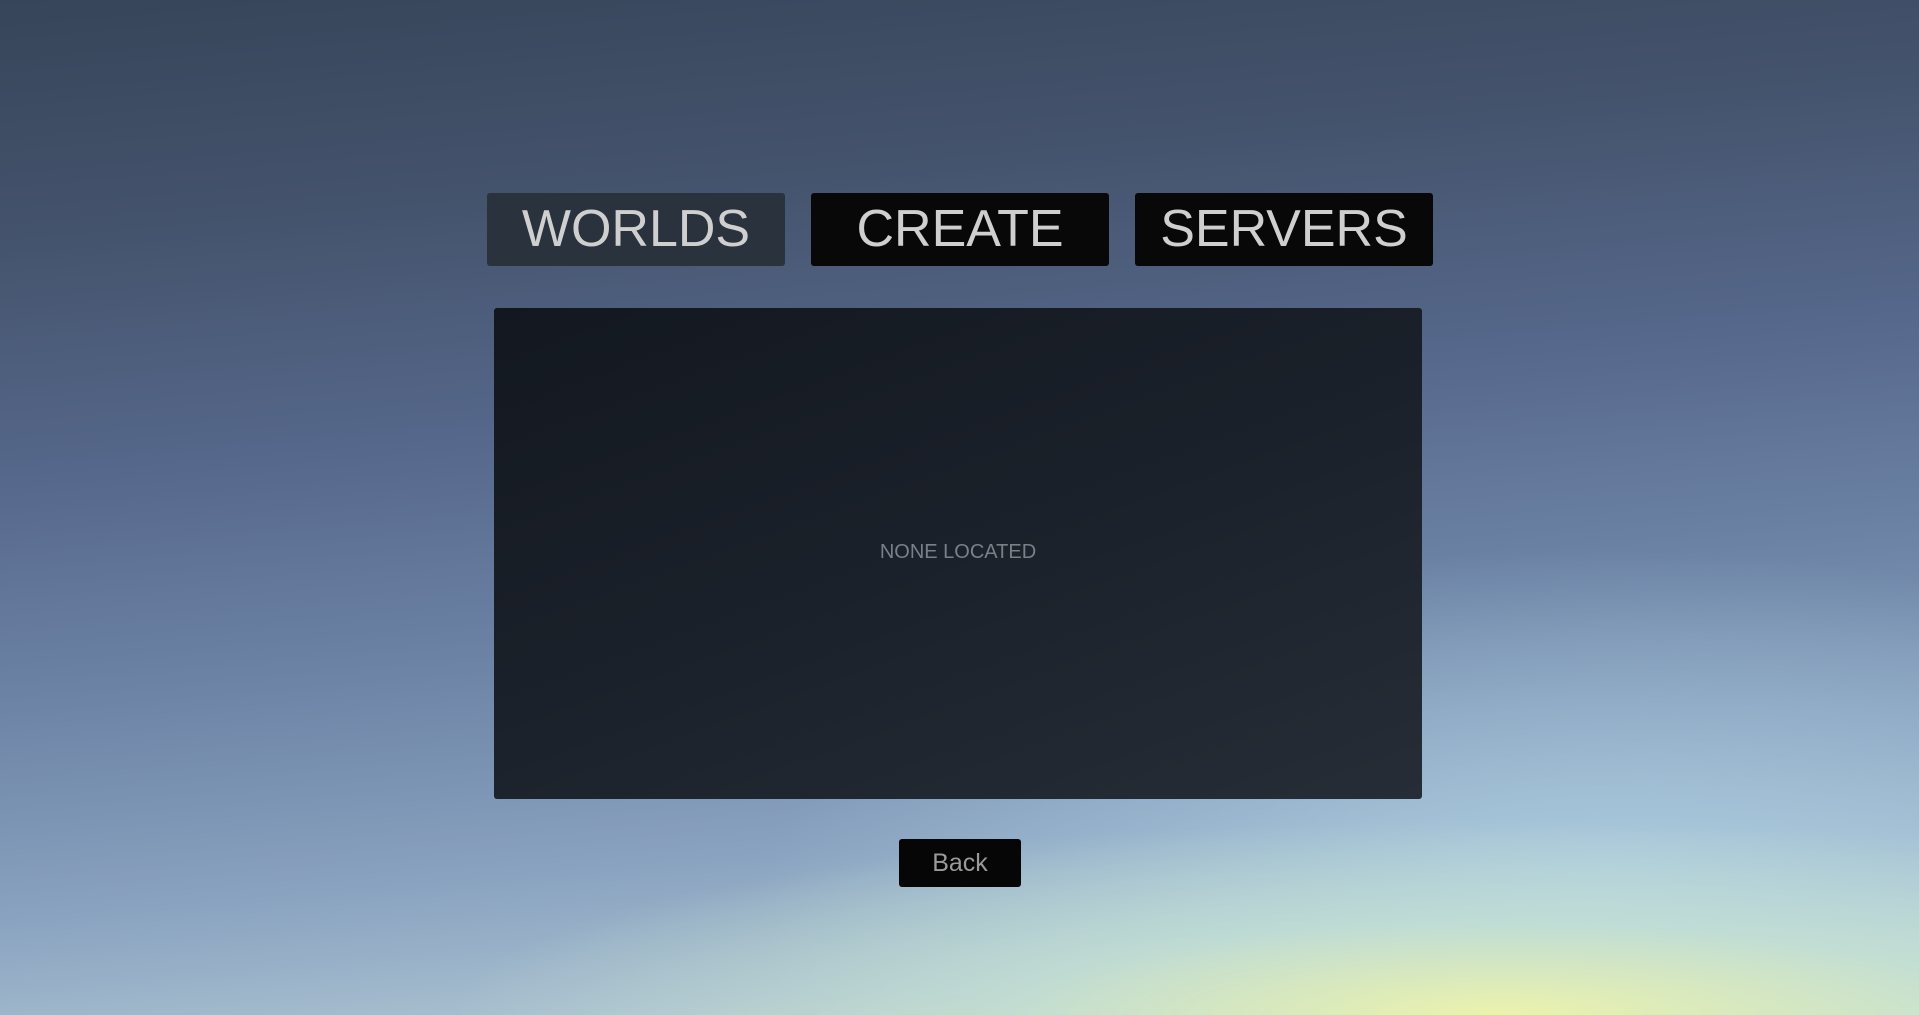 This screenshot has width=1919, height=1015. I want to click on empty-list-message: NONE LOCATED, so click(958, 552).